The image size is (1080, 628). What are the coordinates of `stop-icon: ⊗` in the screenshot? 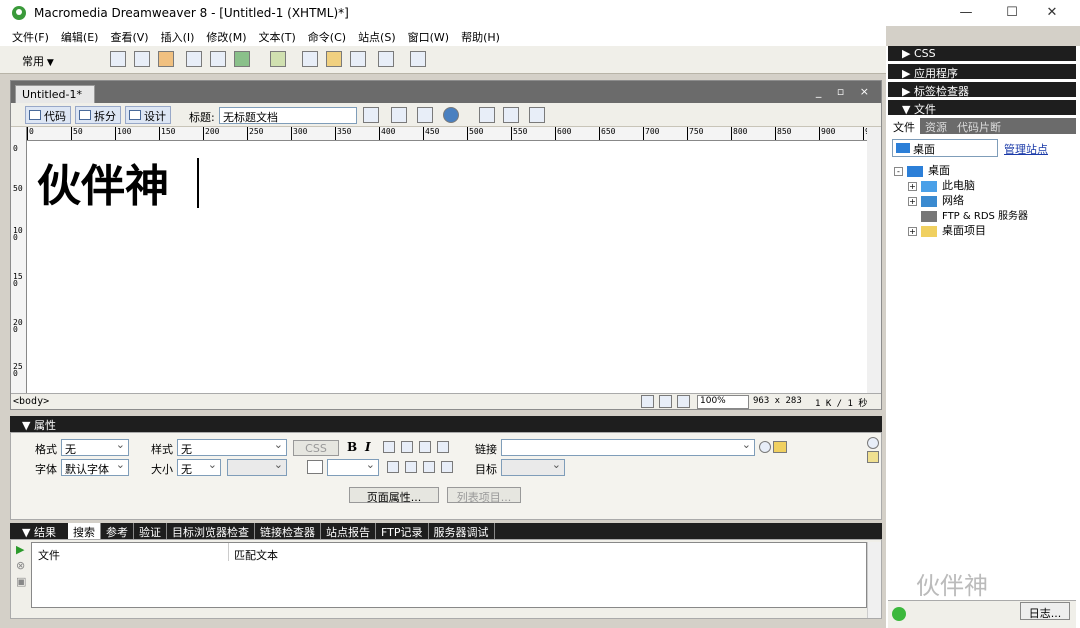 It's located at (20, 565).